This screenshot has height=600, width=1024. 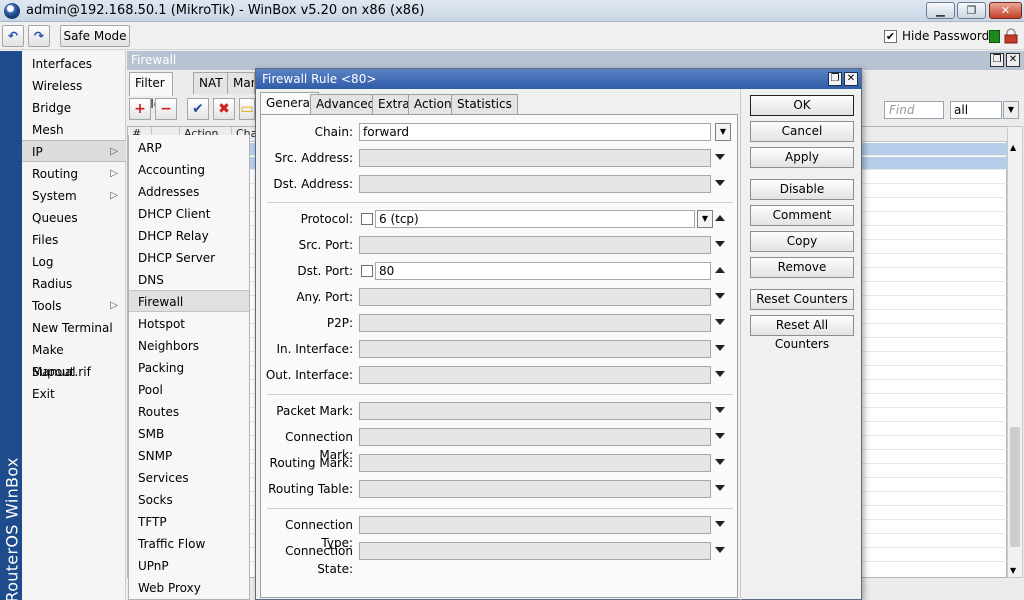 What do you see at coordinates (189, 500) in the screenshot?
I see `submenu-item-socks: Socks` at bounding box center [189, 500].